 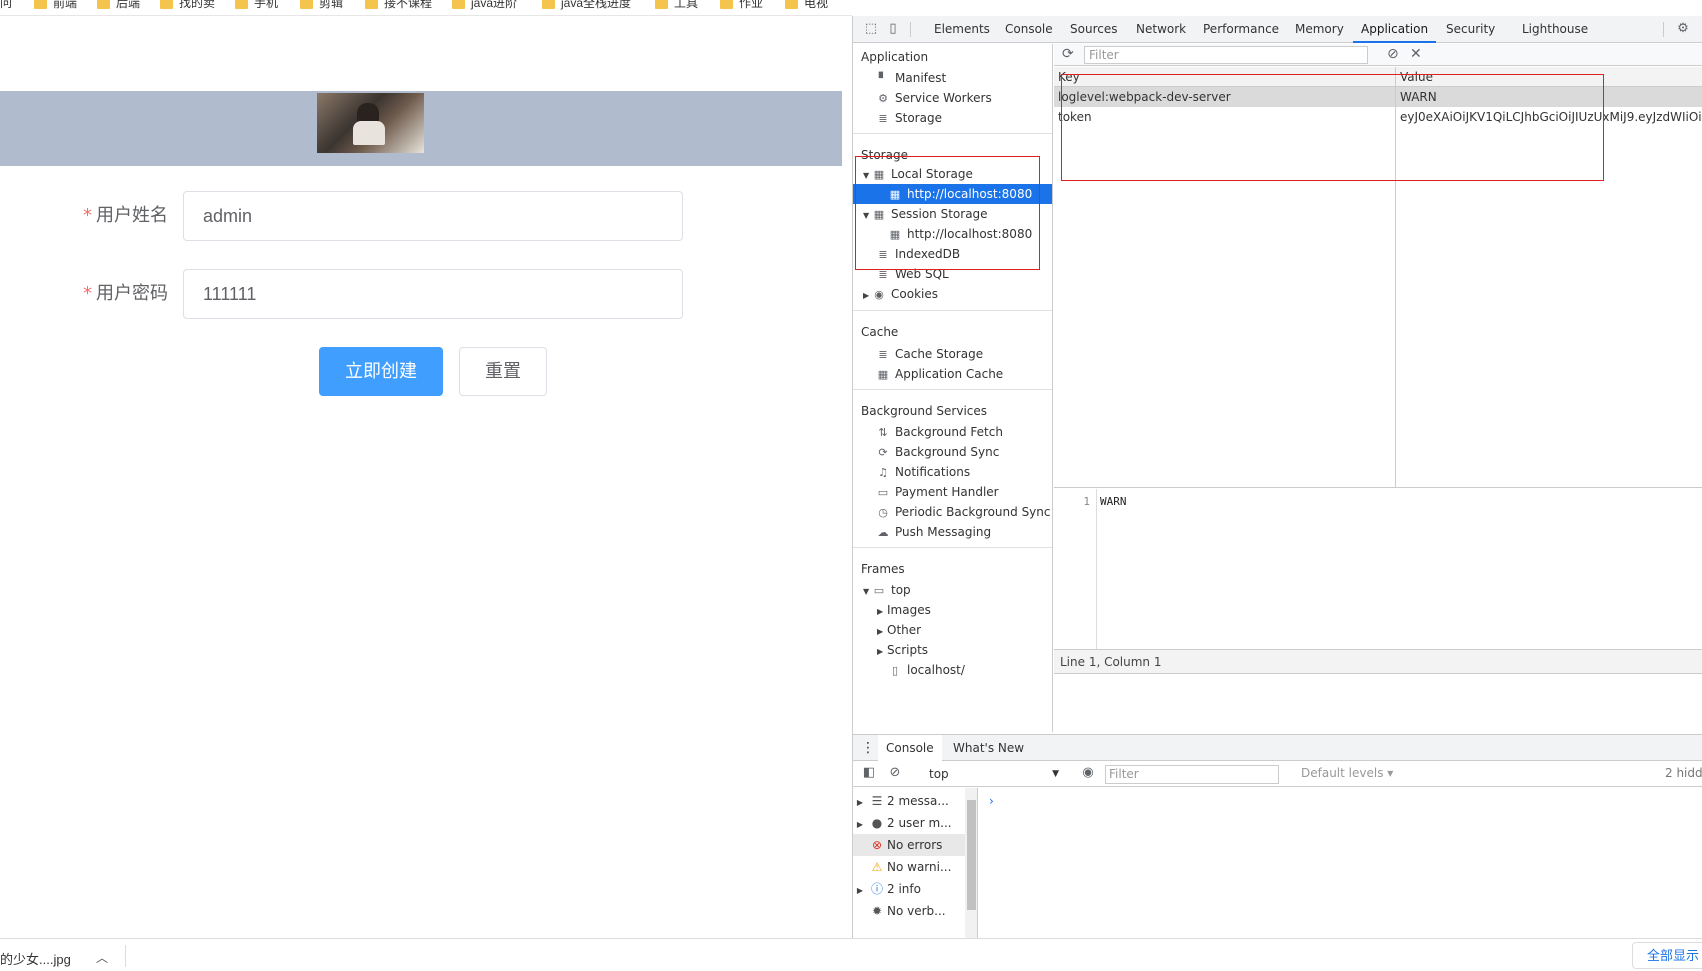 I want to click on tab-security: Security, so click(x=1470, y=29).